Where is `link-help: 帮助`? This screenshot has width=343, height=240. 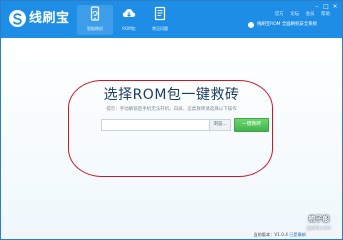
link-help: 帮助 is located at coordinates (325, 14).